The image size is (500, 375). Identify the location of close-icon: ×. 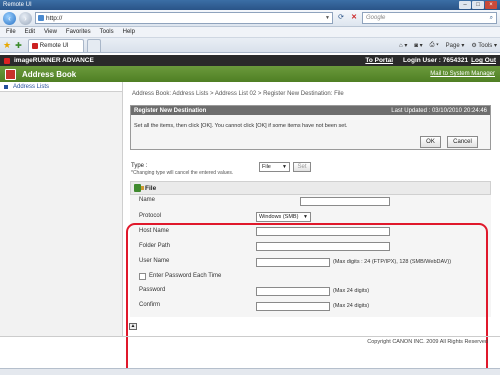
(491, 5).